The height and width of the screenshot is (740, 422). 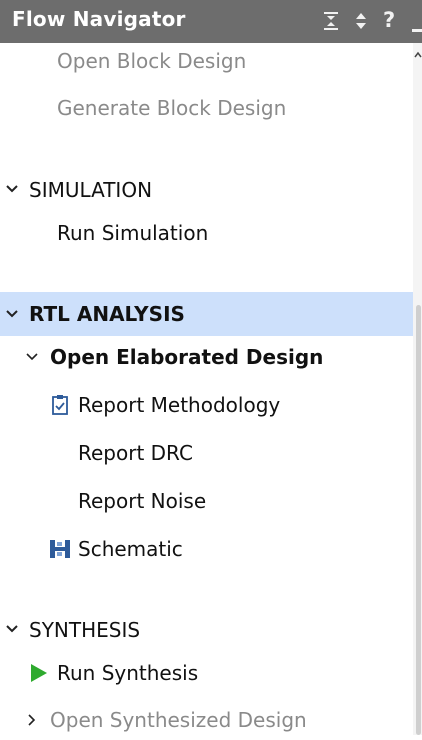 I want to click on nav-item-label: Run Synthesis, so click(x=128, y=673).